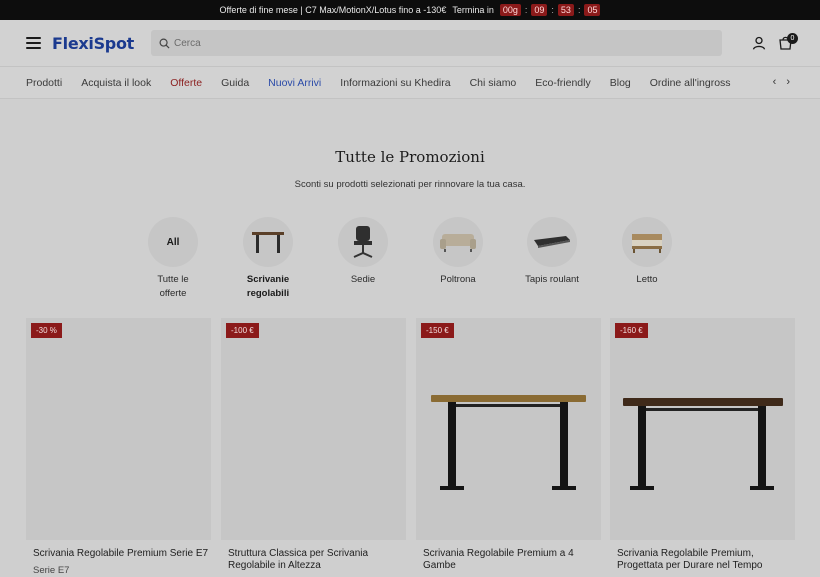  What do you see at coordinates (44, 83) in the screenshot?
I see `nav-item-prodotti: Prodotti` at bounding box center [44, 83].